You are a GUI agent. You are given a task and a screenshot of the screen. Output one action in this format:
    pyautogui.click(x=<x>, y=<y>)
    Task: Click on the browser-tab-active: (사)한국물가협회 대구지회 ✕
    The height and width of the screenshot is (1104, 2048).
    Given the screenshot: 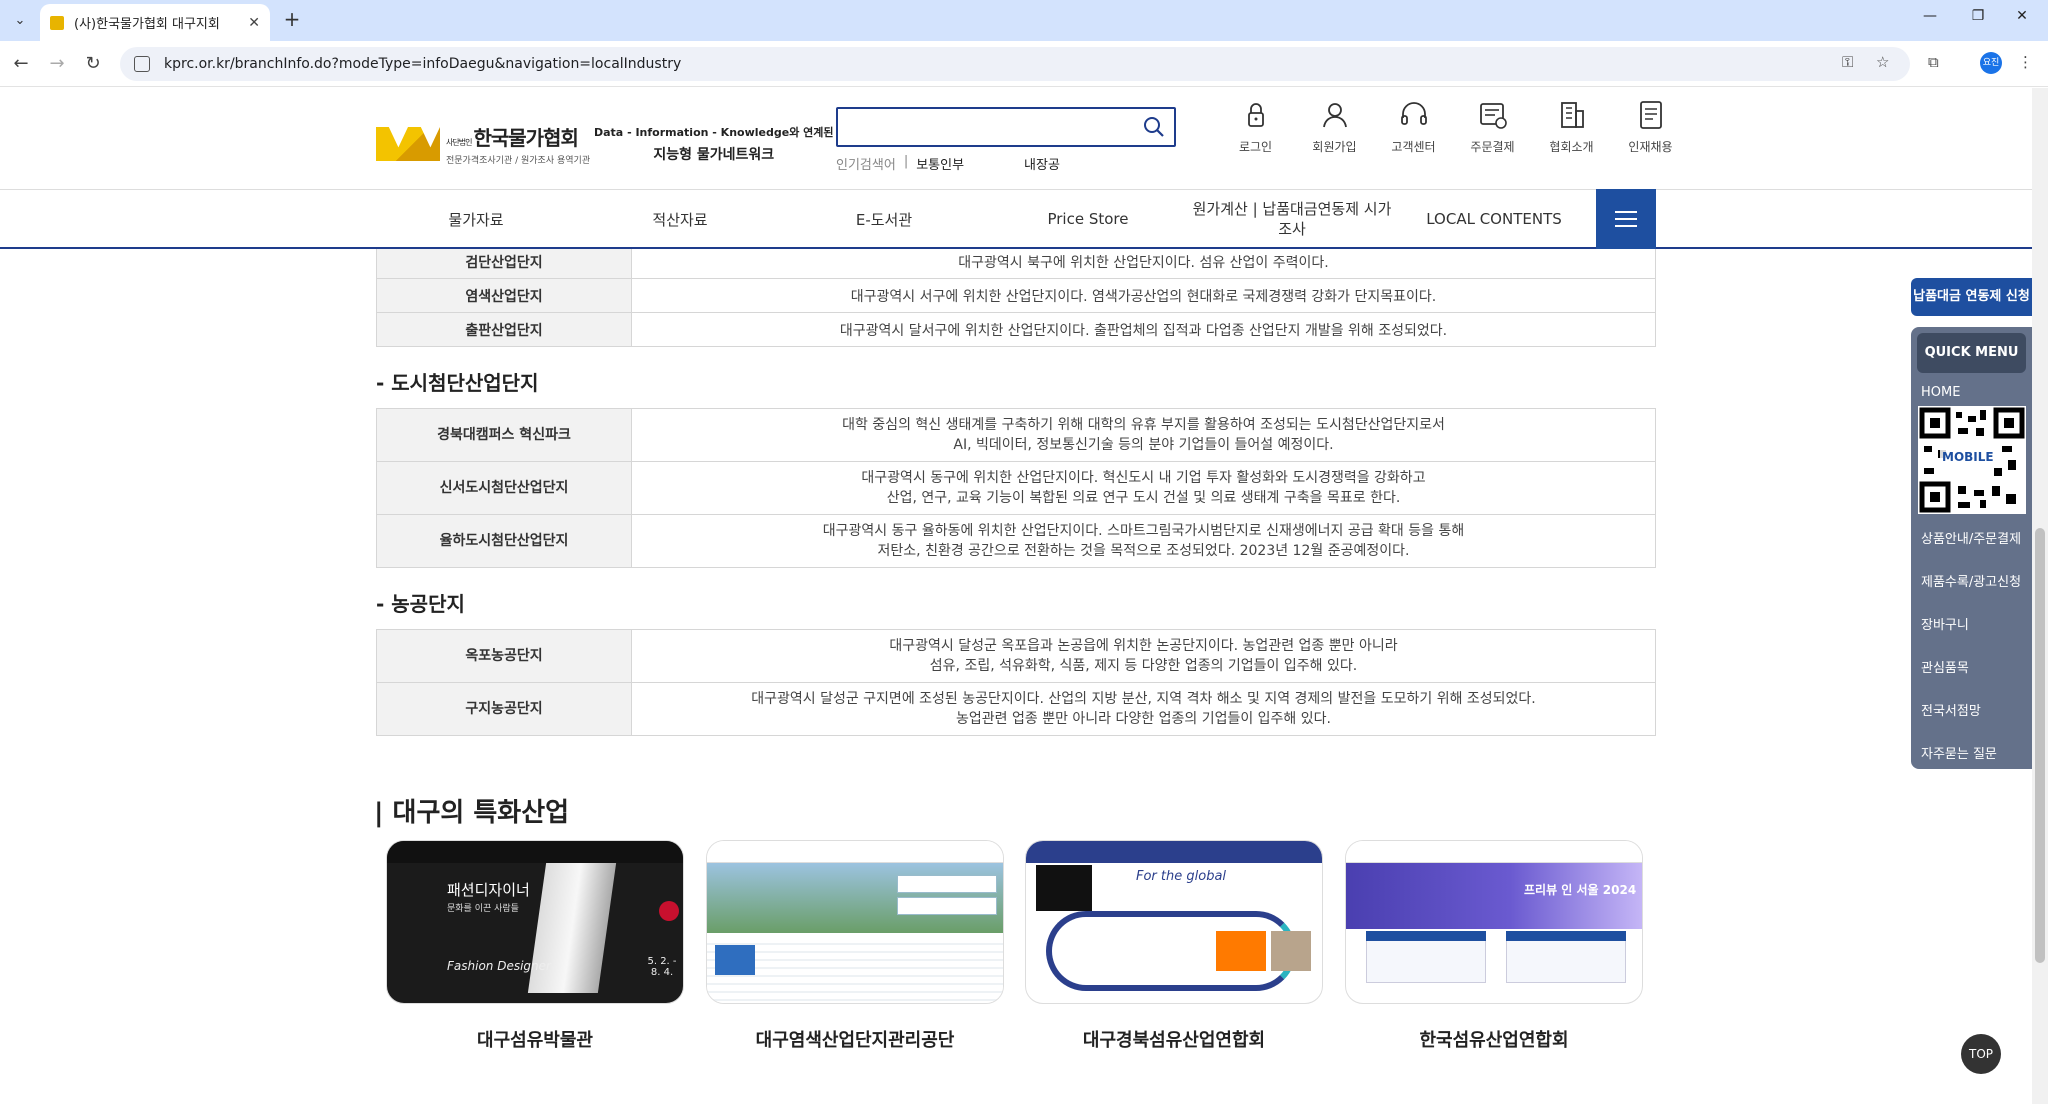 What is the action you would take?
    pyautogui.click(x=155, y=22)
    